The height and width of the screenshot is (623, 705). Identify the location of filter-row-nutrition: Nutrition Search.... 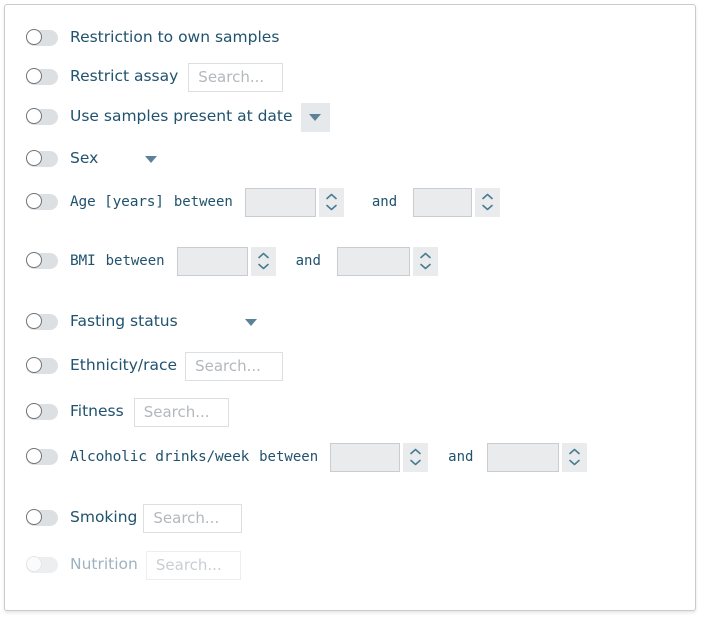
(350, 565).